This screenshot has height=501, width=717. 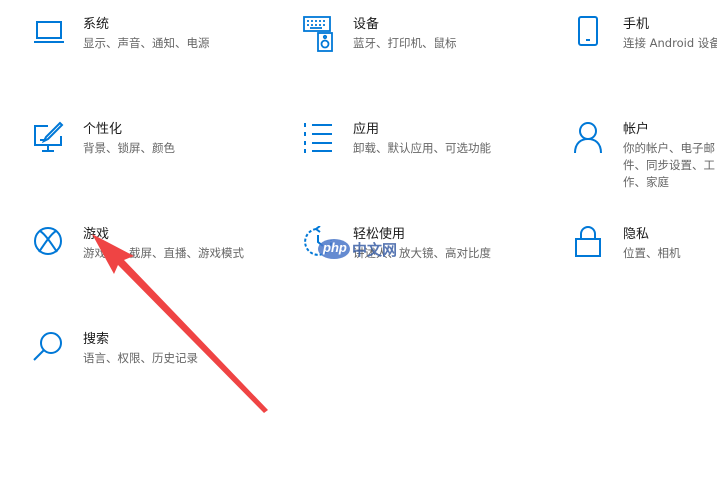 What do you see at coordinates (96, 339) in the screenshot?
I see `tile-title: 搜索` at bounding box center [96, 339].